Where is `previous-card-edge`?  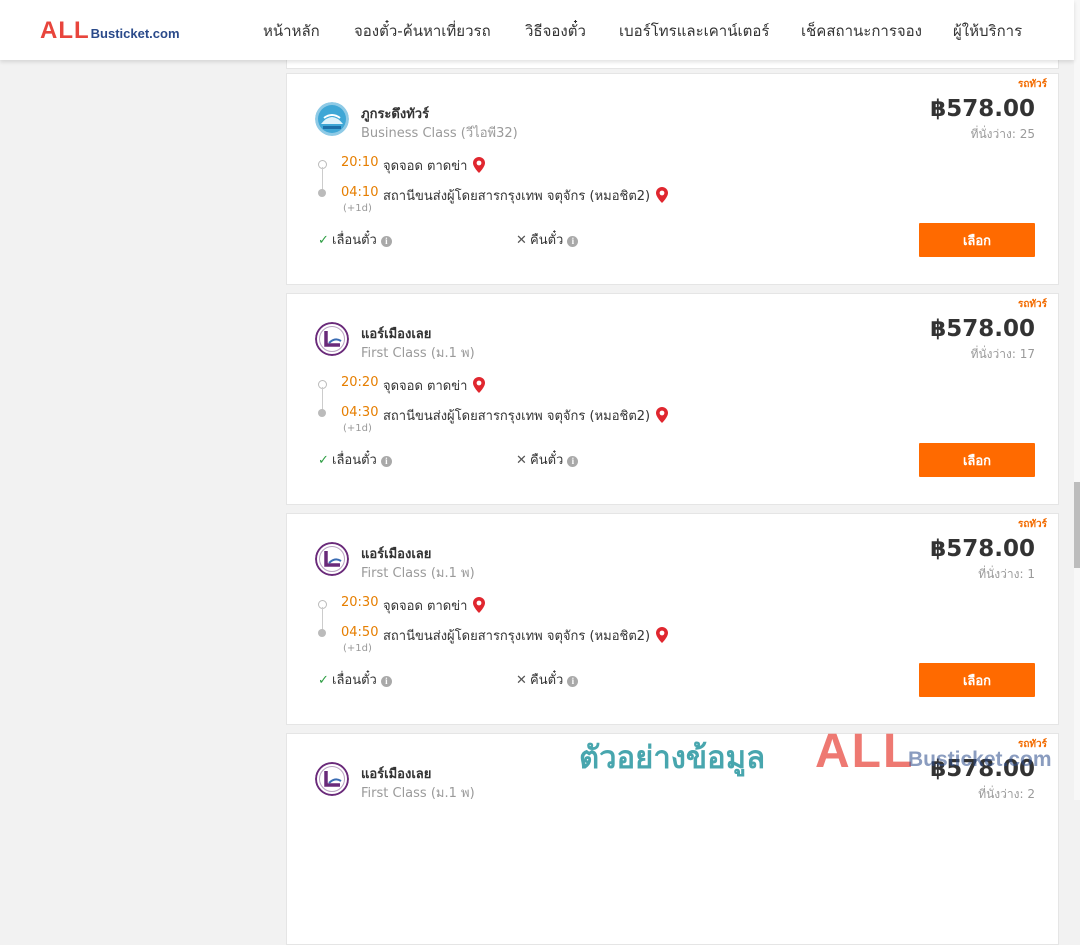 previous-card-edge is located at coordinates (672, 64).